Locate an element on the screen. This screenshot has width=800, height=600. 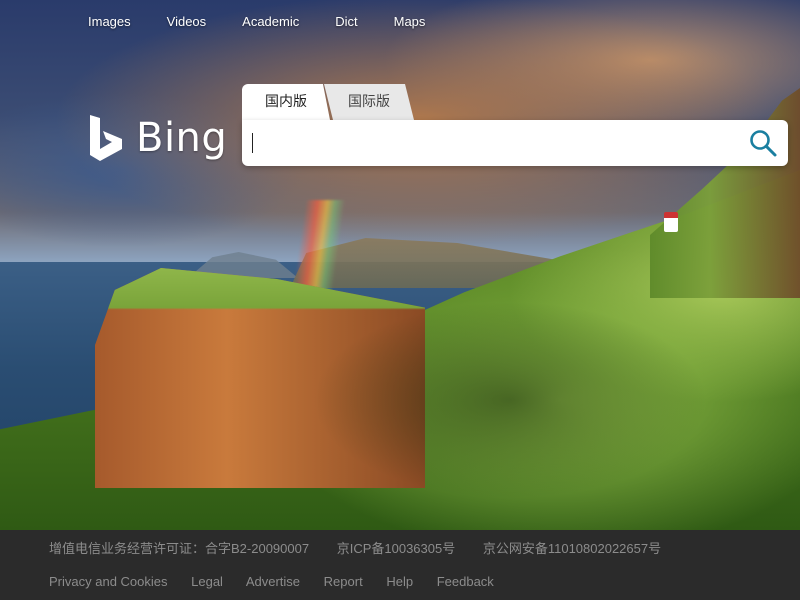
link-help: Help is located at coordinates (399, 581).